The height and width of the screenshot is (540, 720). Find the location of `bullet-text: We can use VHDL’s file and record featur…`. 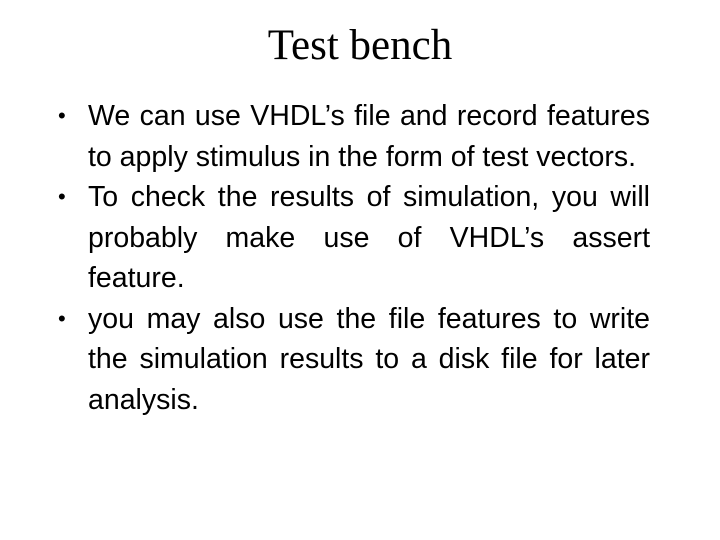

bullet-text: We can use VHDL’s file and record featur… is located at coordinates (369, 136).